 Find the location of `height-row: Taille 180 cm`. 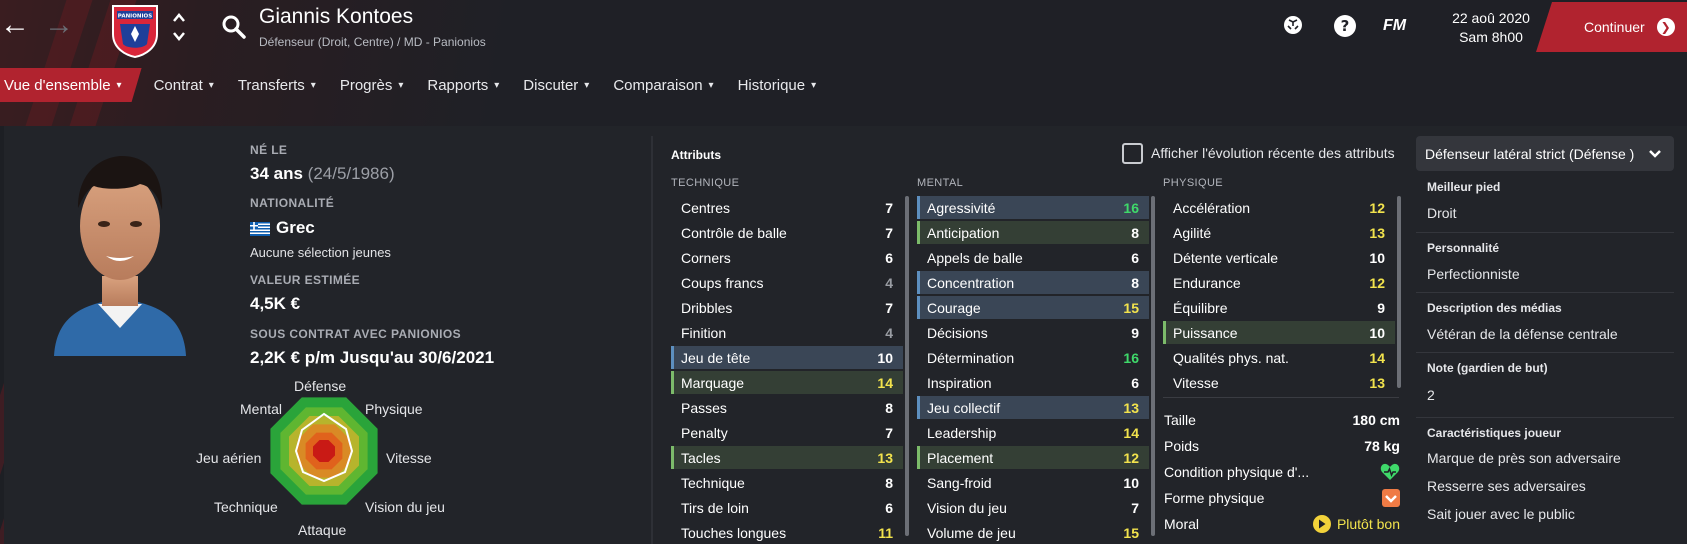

height-row: Taille 180 cm is located at coordinates (1282, 420).